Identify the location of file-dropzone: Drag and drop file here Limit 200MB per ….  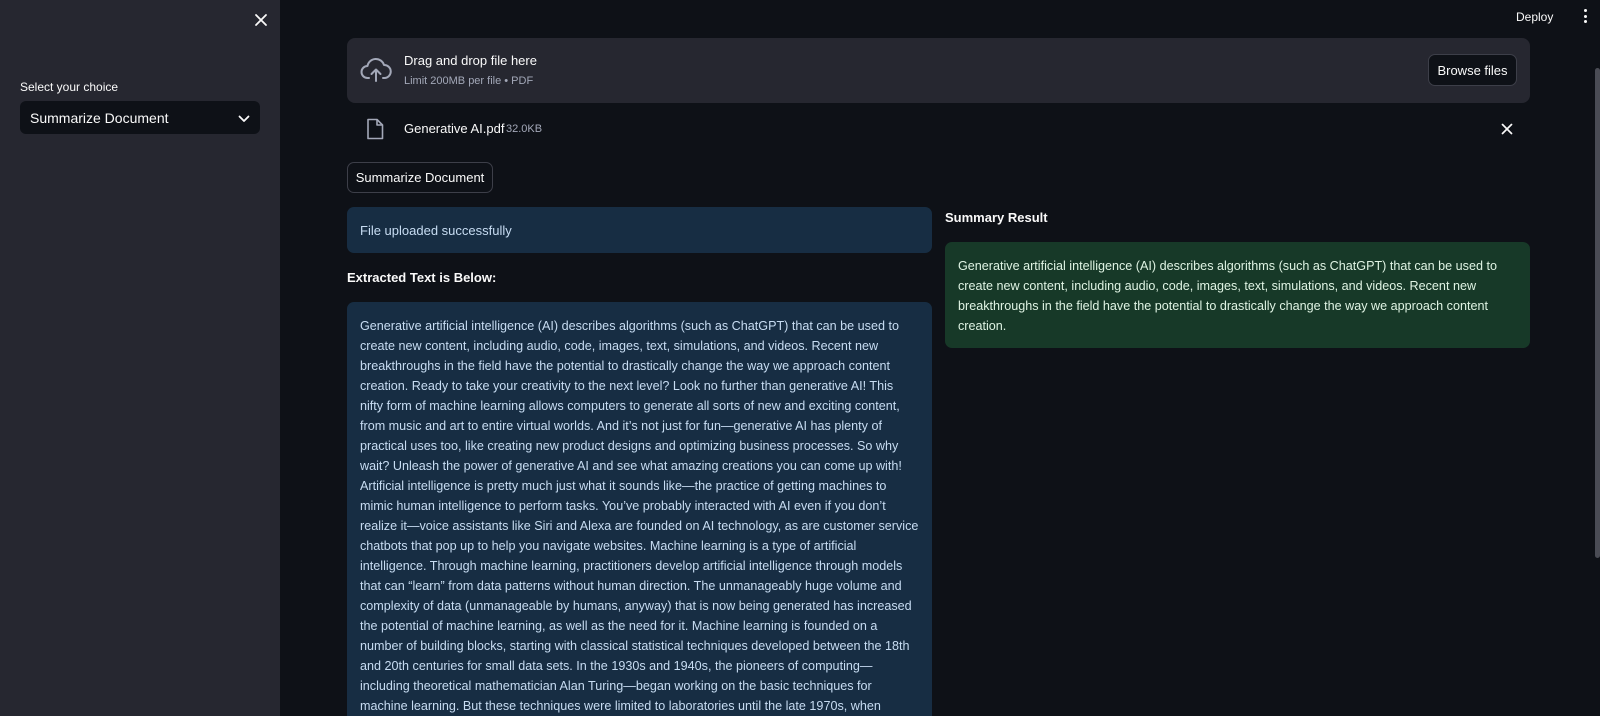
(938, 70).